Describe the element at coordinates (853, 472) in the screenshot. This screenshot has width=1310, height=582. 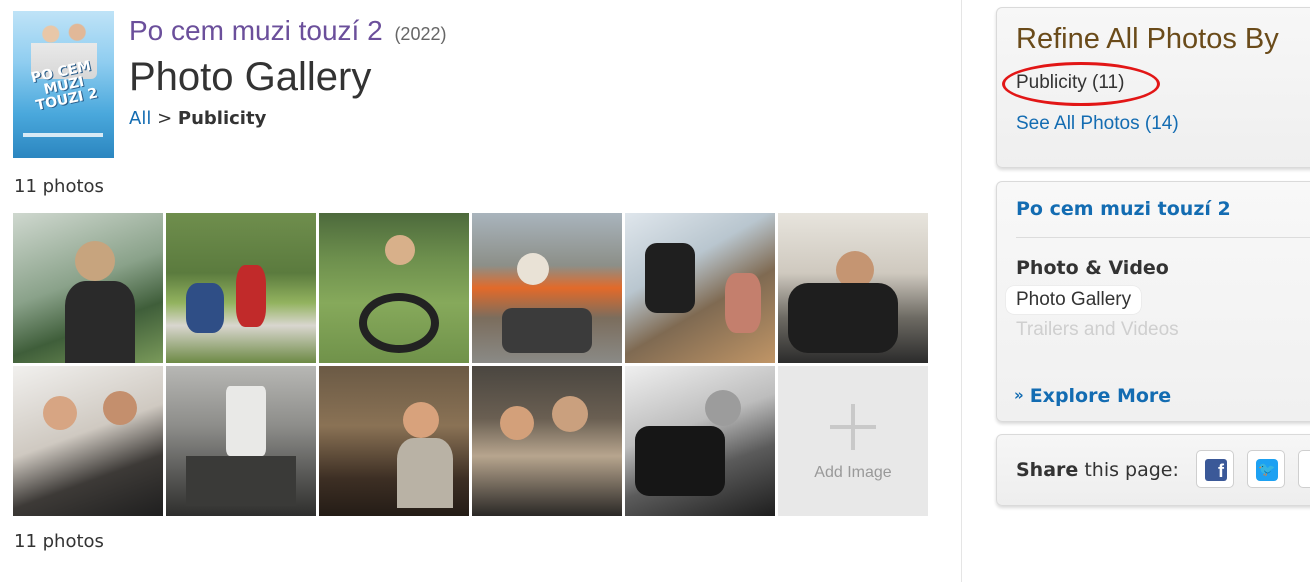
I see `add-image-label: Add Image` at that location.